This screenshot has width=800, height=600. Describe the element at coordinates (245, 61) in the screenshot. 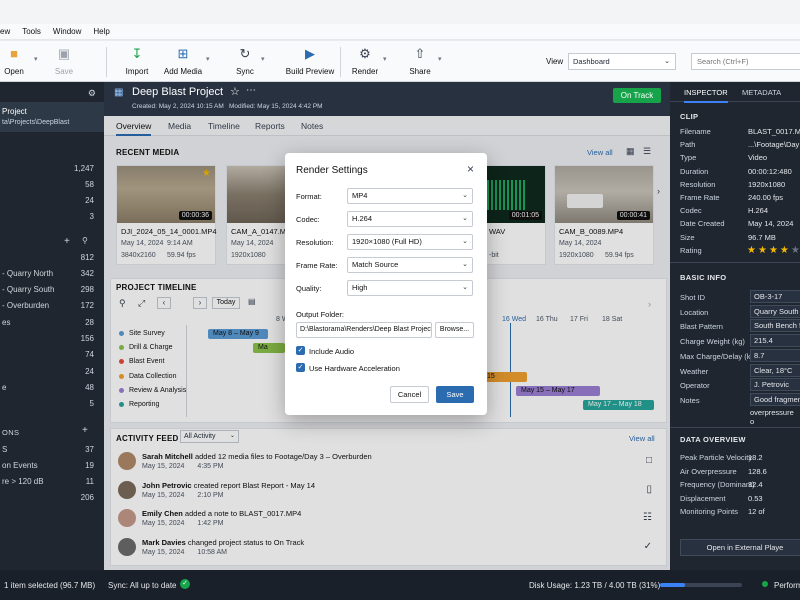

I see `sync-button: ↻ Sync` at that location.